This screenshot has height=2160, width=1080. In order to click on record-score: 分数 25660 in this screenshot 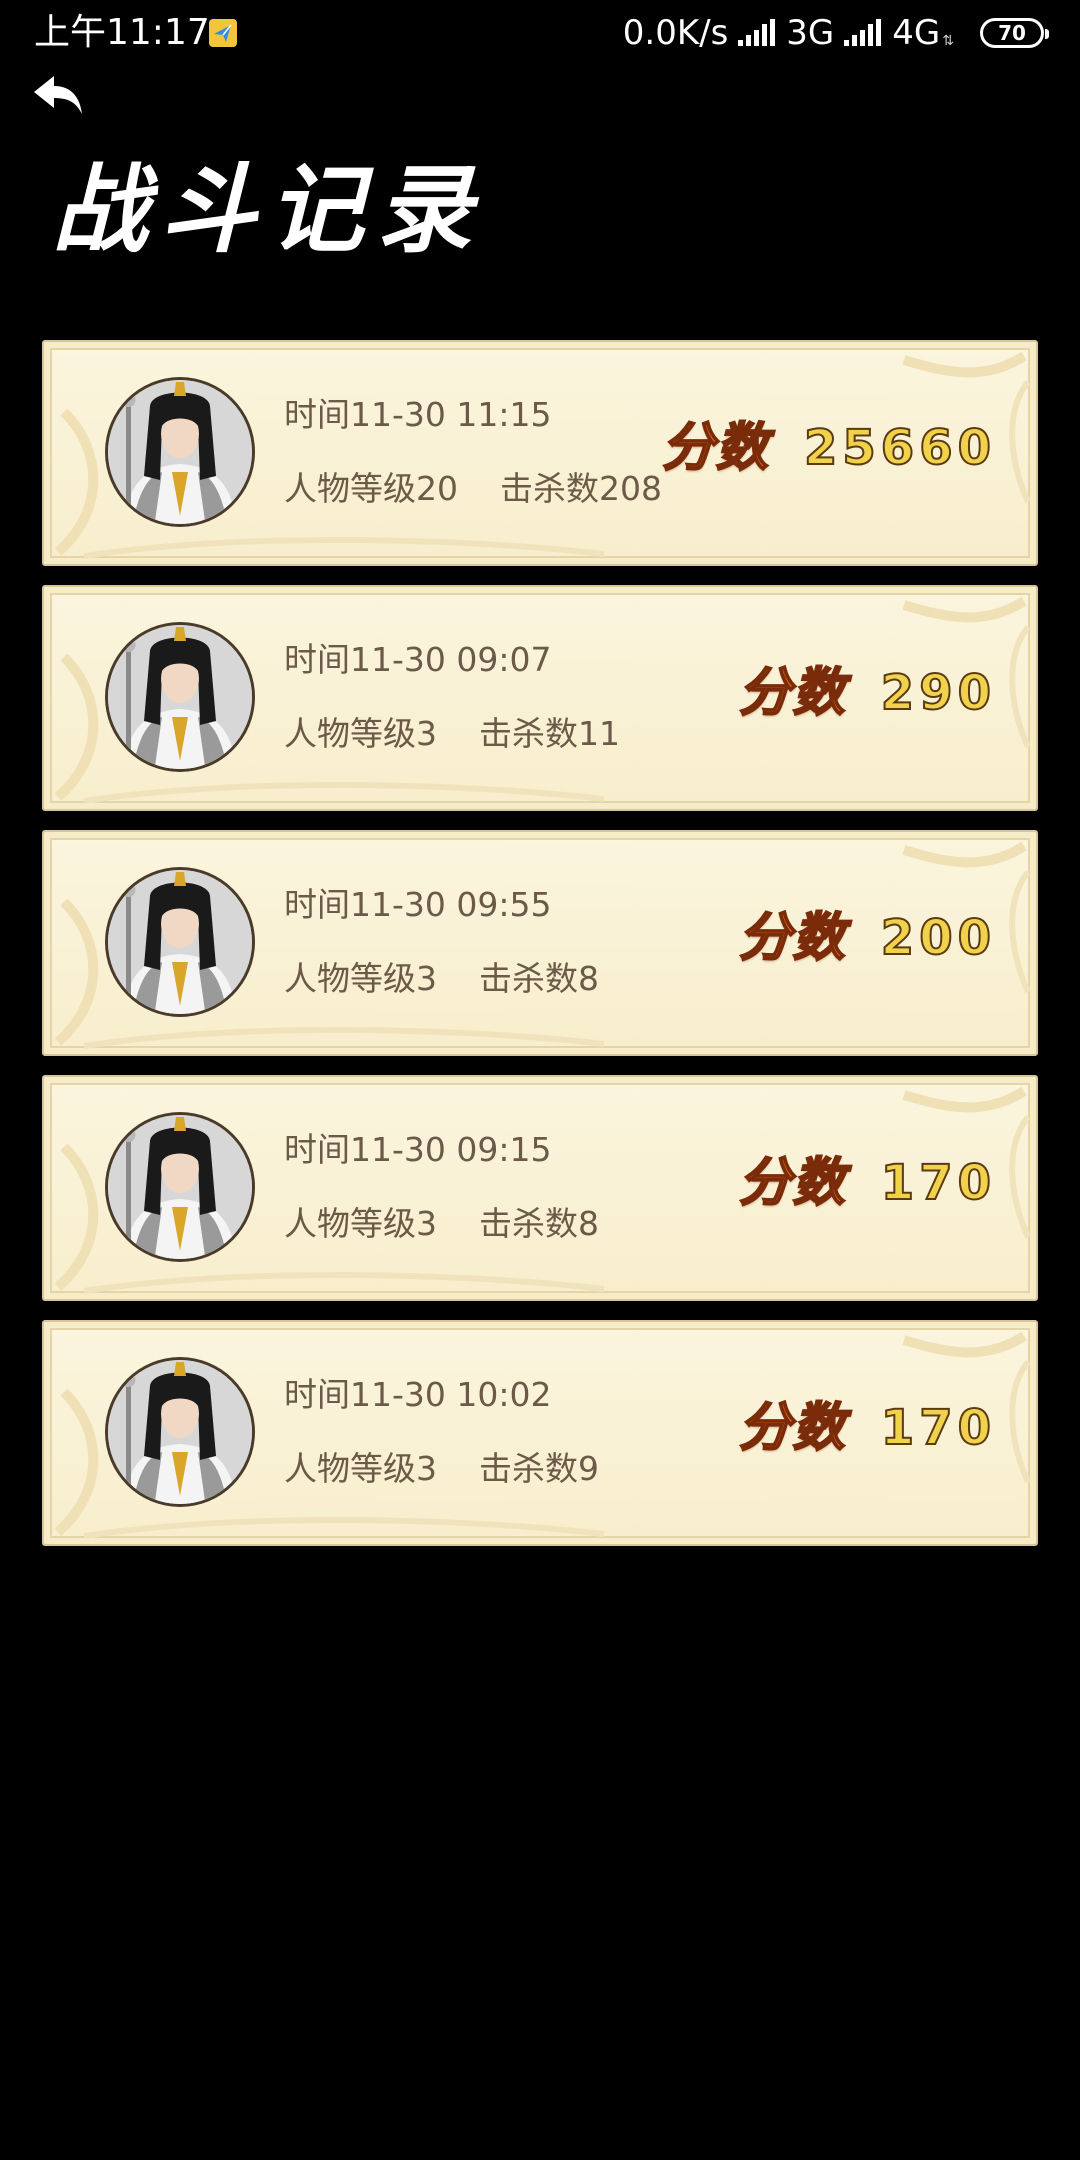, I will do `click(828, 448)`.